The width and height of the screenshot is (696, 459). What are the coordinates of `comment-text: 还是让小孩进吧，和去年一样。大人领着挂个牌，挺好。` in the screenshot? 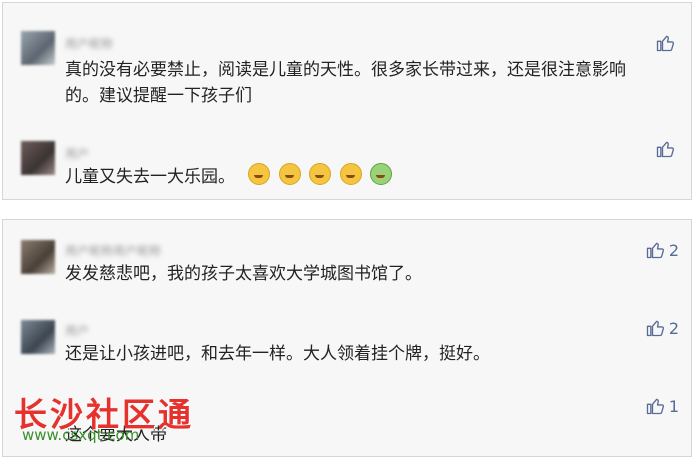 It's located at (277, 354).